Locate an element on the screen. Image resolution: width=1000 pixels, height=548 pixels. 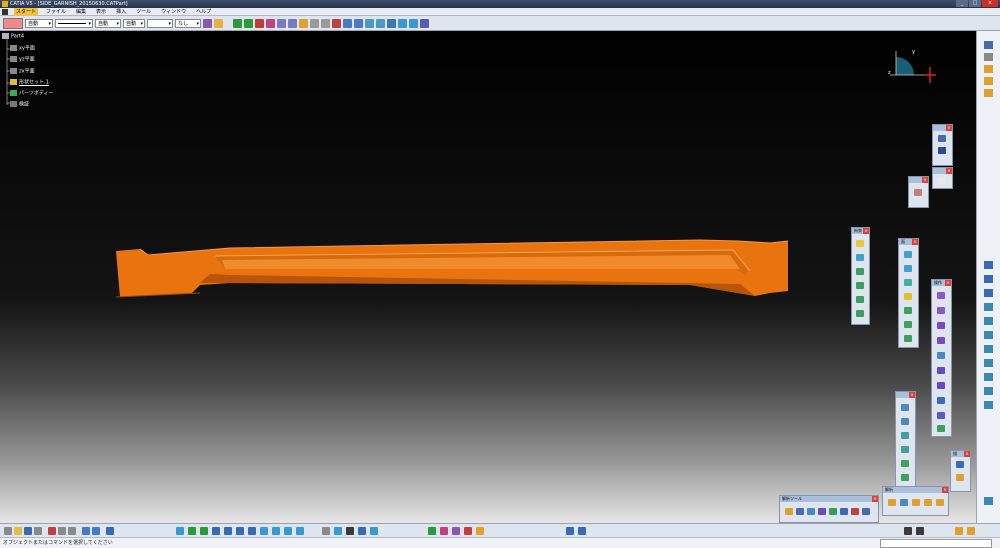
update-icon is located at coordinates (369, 23).